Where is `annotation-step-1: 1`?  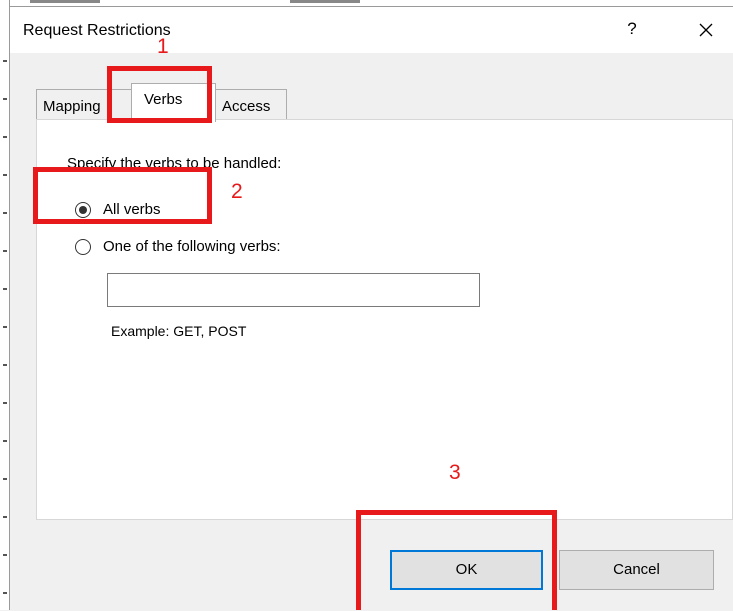
annotation-step-1: 1 is located at coordinates (163, 46).